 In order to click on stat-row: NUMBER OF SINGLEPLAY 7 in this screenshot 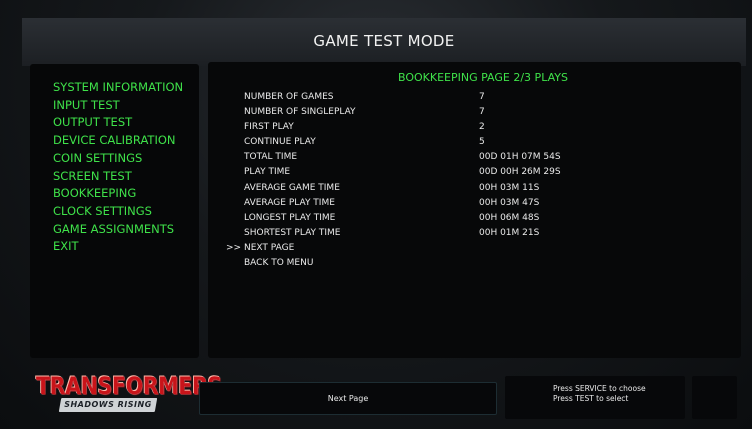, I will do `click(474, 114)`.